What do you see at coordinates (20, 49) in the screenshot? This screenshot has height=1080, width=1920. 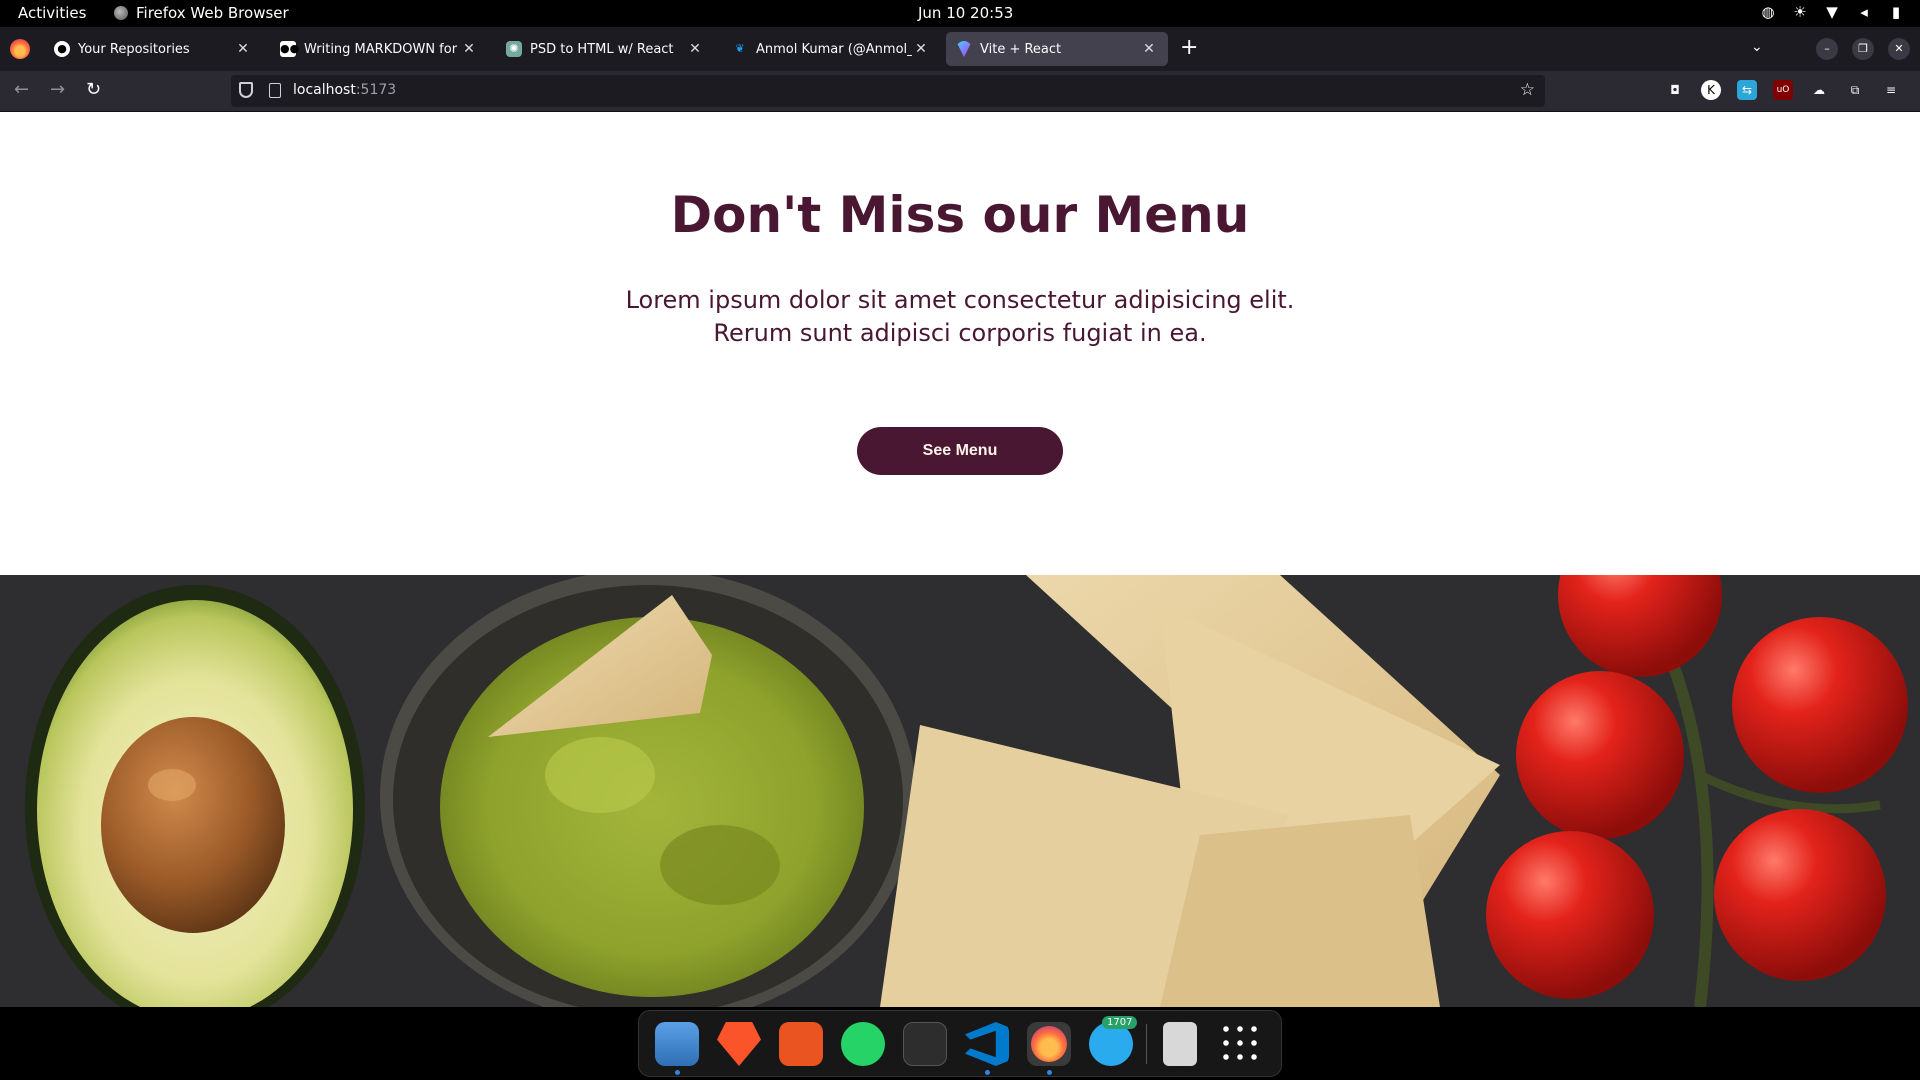 I see `firefox-view-icon` at bounding box center [20, 49].